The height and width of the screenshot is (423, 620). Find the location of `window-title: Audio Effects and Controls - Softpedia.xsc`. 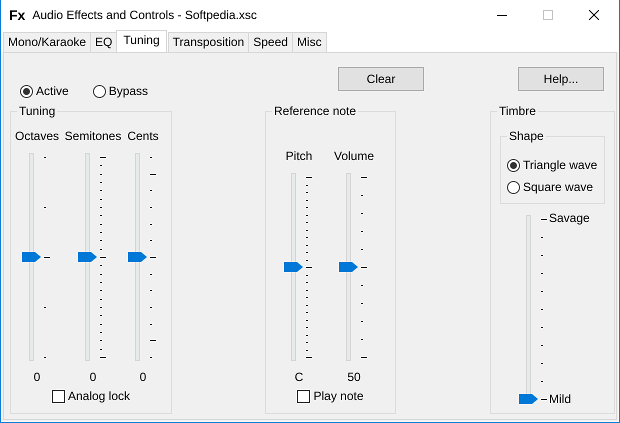

window-title: Audio Effects and Controls - Softpedia.xsc is located at coordinates (145, 15).